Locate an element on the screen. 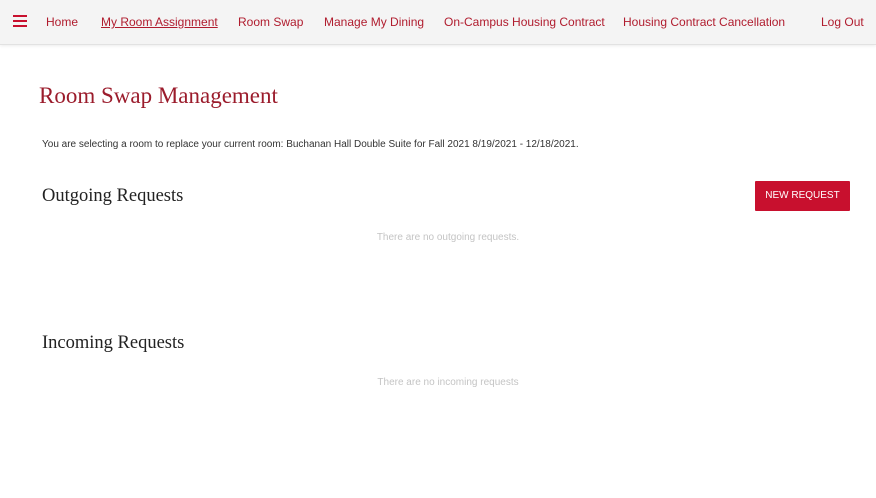  nav-link-room-swap: Room Swap is located at coordinates (270, 22).